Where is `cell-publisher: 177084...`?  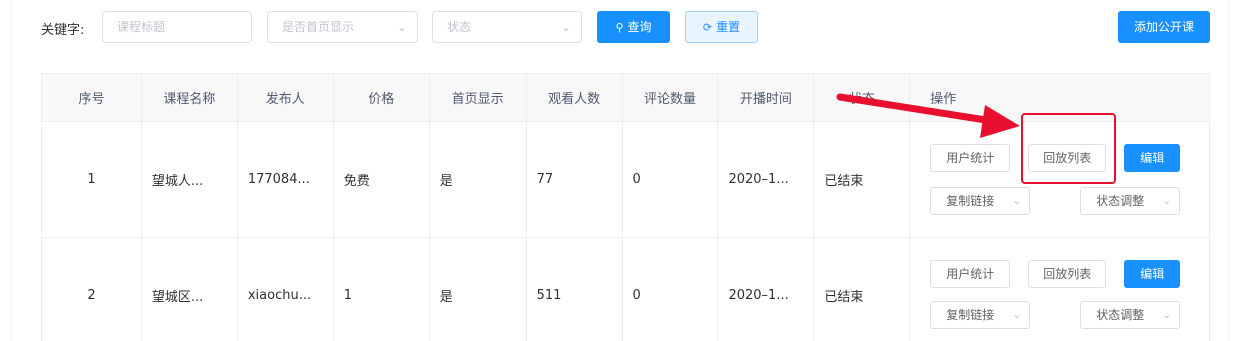 cell-publisher: 177084... is located at coordinates (285, 180).